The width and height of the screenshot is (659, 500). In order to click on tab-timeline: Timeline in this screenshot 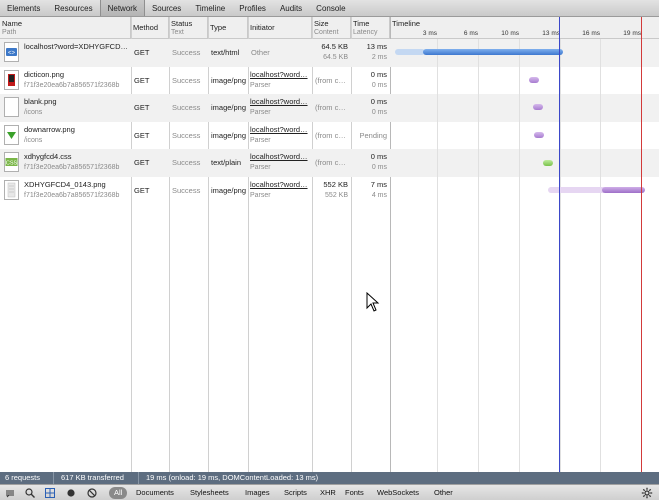, I will do `click(210, 8)`.